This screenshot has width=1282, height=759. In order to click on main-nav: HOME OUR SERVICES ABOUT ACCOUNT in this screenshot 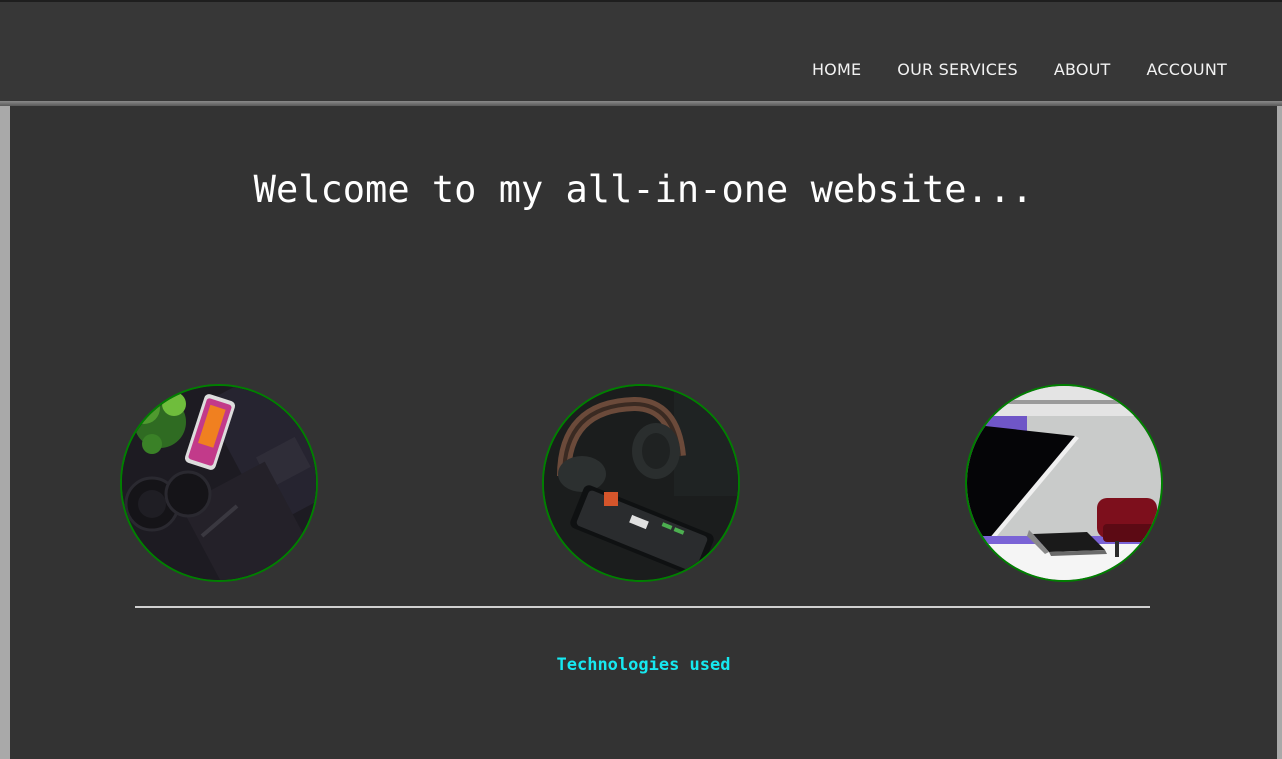, I will do `click(1019, 69)`.